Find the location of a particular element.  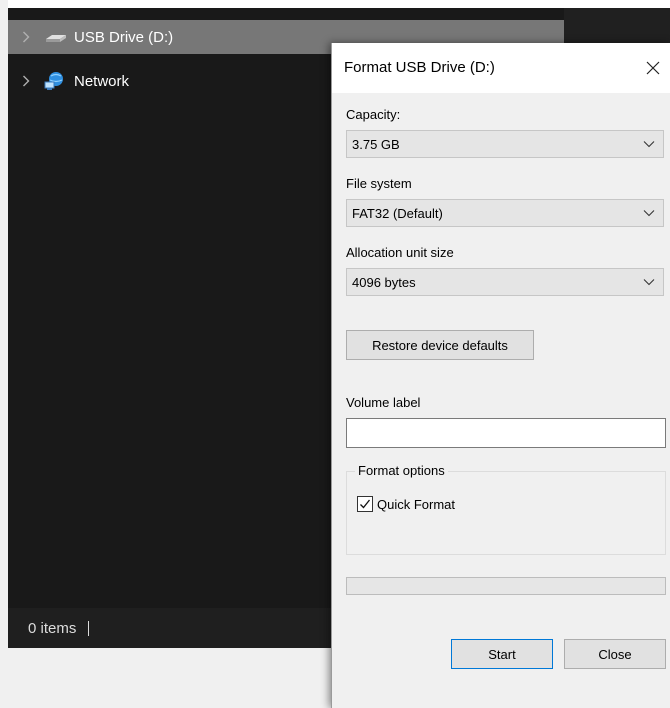

file-system-value: FAT32 (Default) is located at coordinates (397, 213).